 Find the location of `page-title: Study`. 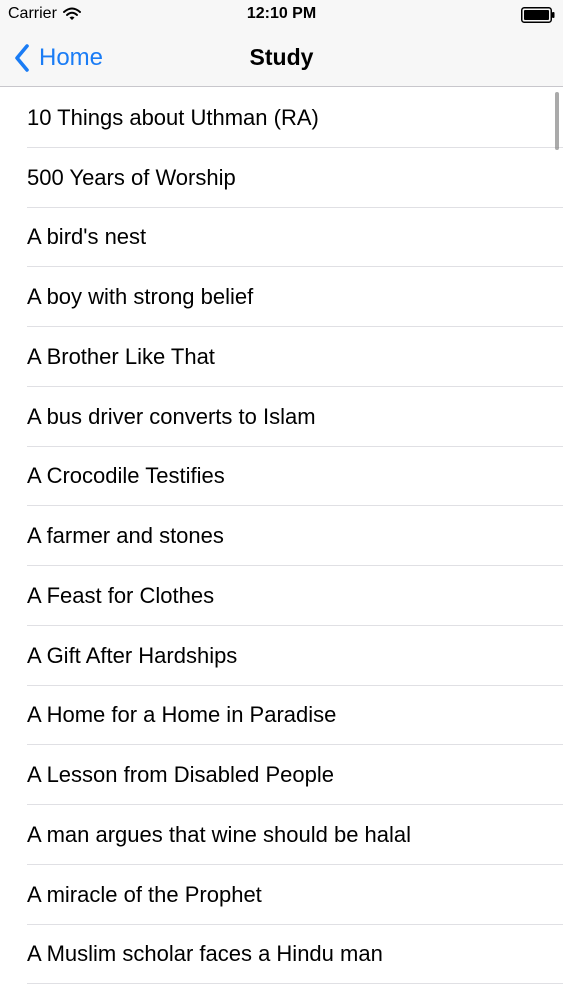

page-title: Study is located at coordinates (281, 57).